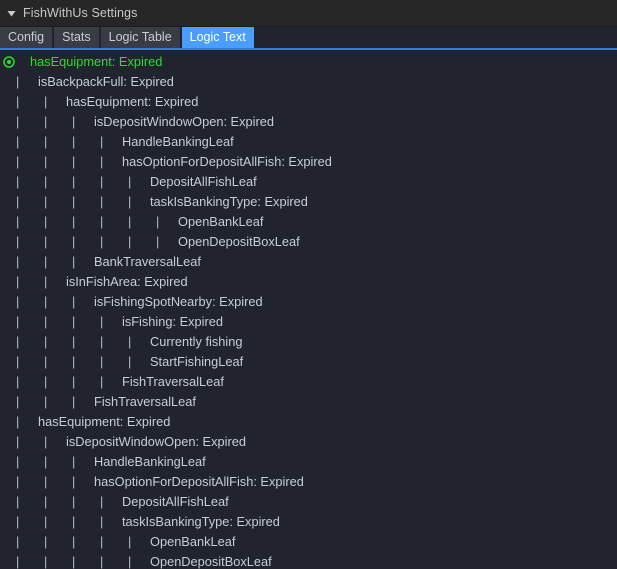  What do you see at coordinates (193, 541) in the screenshot?
I see `tree-row-label: OpenBankLeaf` at bounding box center [193, 541].